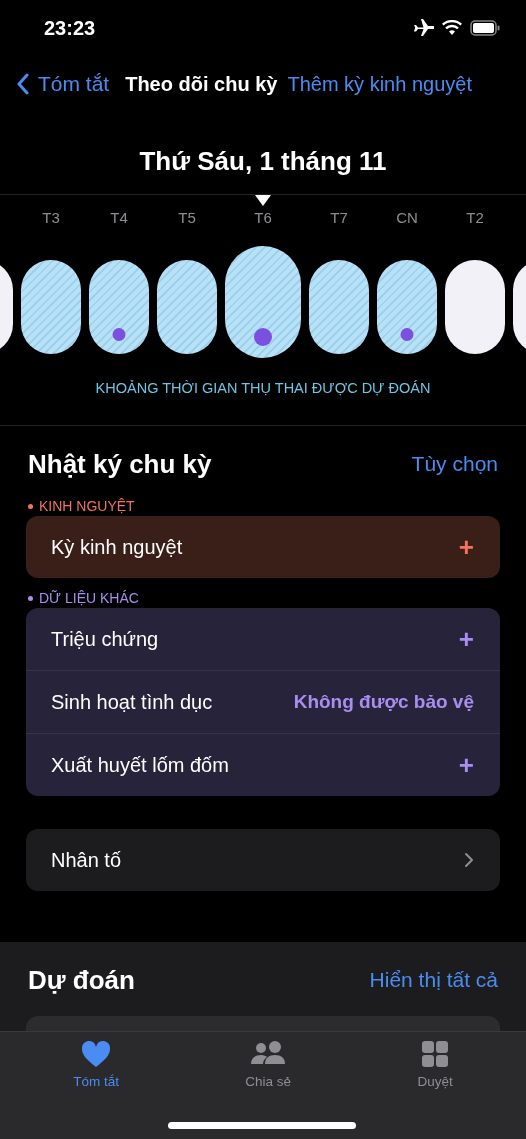  I want to click on section-title: Nhật ký chu kỳ, so click(120, 464).